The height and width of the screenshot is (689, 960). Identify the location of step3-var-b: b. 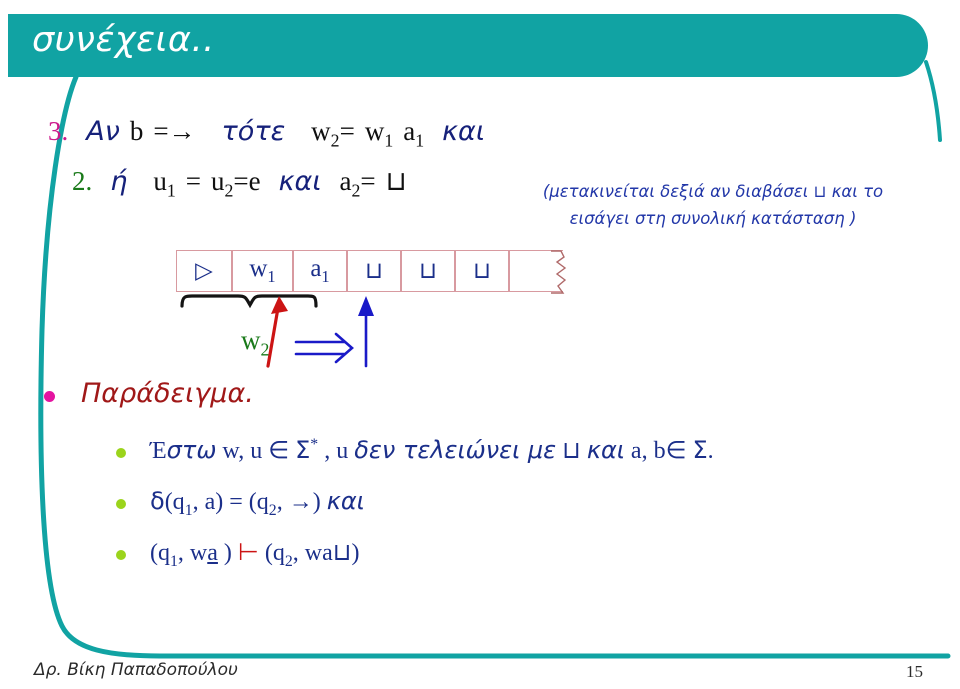
(136, 131).